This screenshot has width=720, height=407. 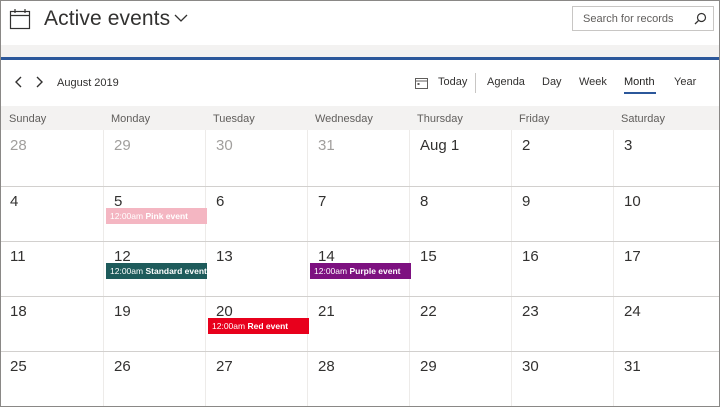 What do you see at coordinates (664, 268) in the screenshot?
I see `day-cell: 17` at bounding box center [664, 268].